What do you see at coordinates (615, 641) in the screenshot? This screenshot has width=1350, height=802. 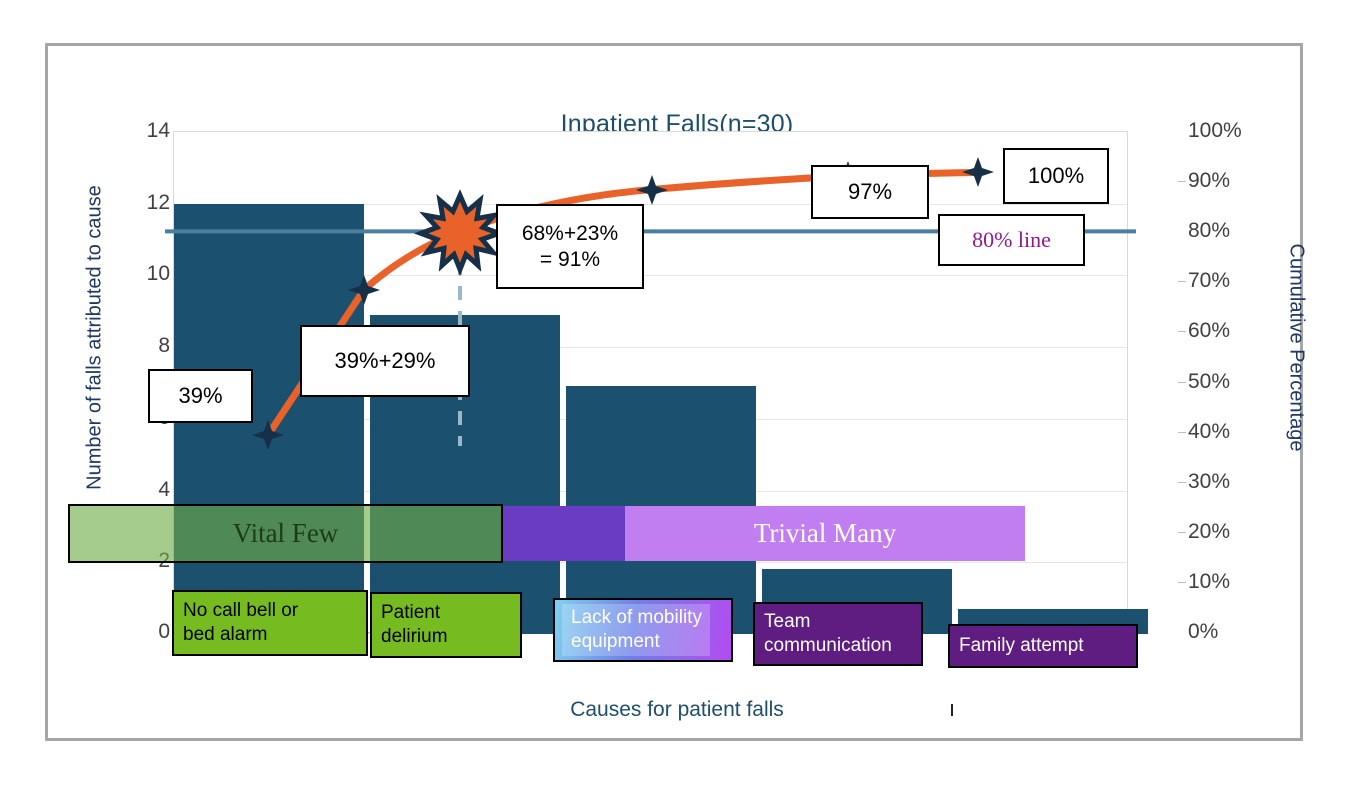 I see `category-label-lack-of-mobility-line2: equipment` at bounding box center [615, 641].